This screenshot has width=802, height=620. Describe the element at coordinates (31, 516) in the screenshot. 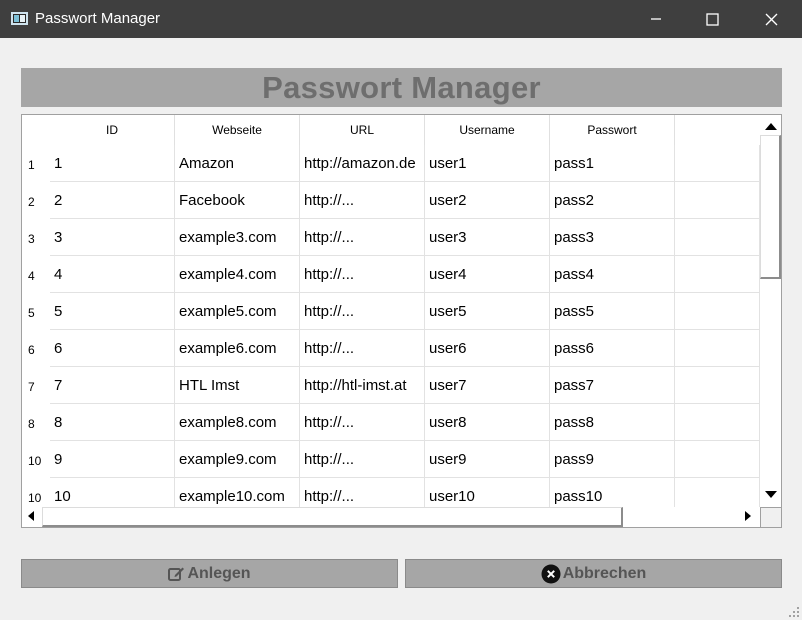

I see `scroll-left-icon` at that location.